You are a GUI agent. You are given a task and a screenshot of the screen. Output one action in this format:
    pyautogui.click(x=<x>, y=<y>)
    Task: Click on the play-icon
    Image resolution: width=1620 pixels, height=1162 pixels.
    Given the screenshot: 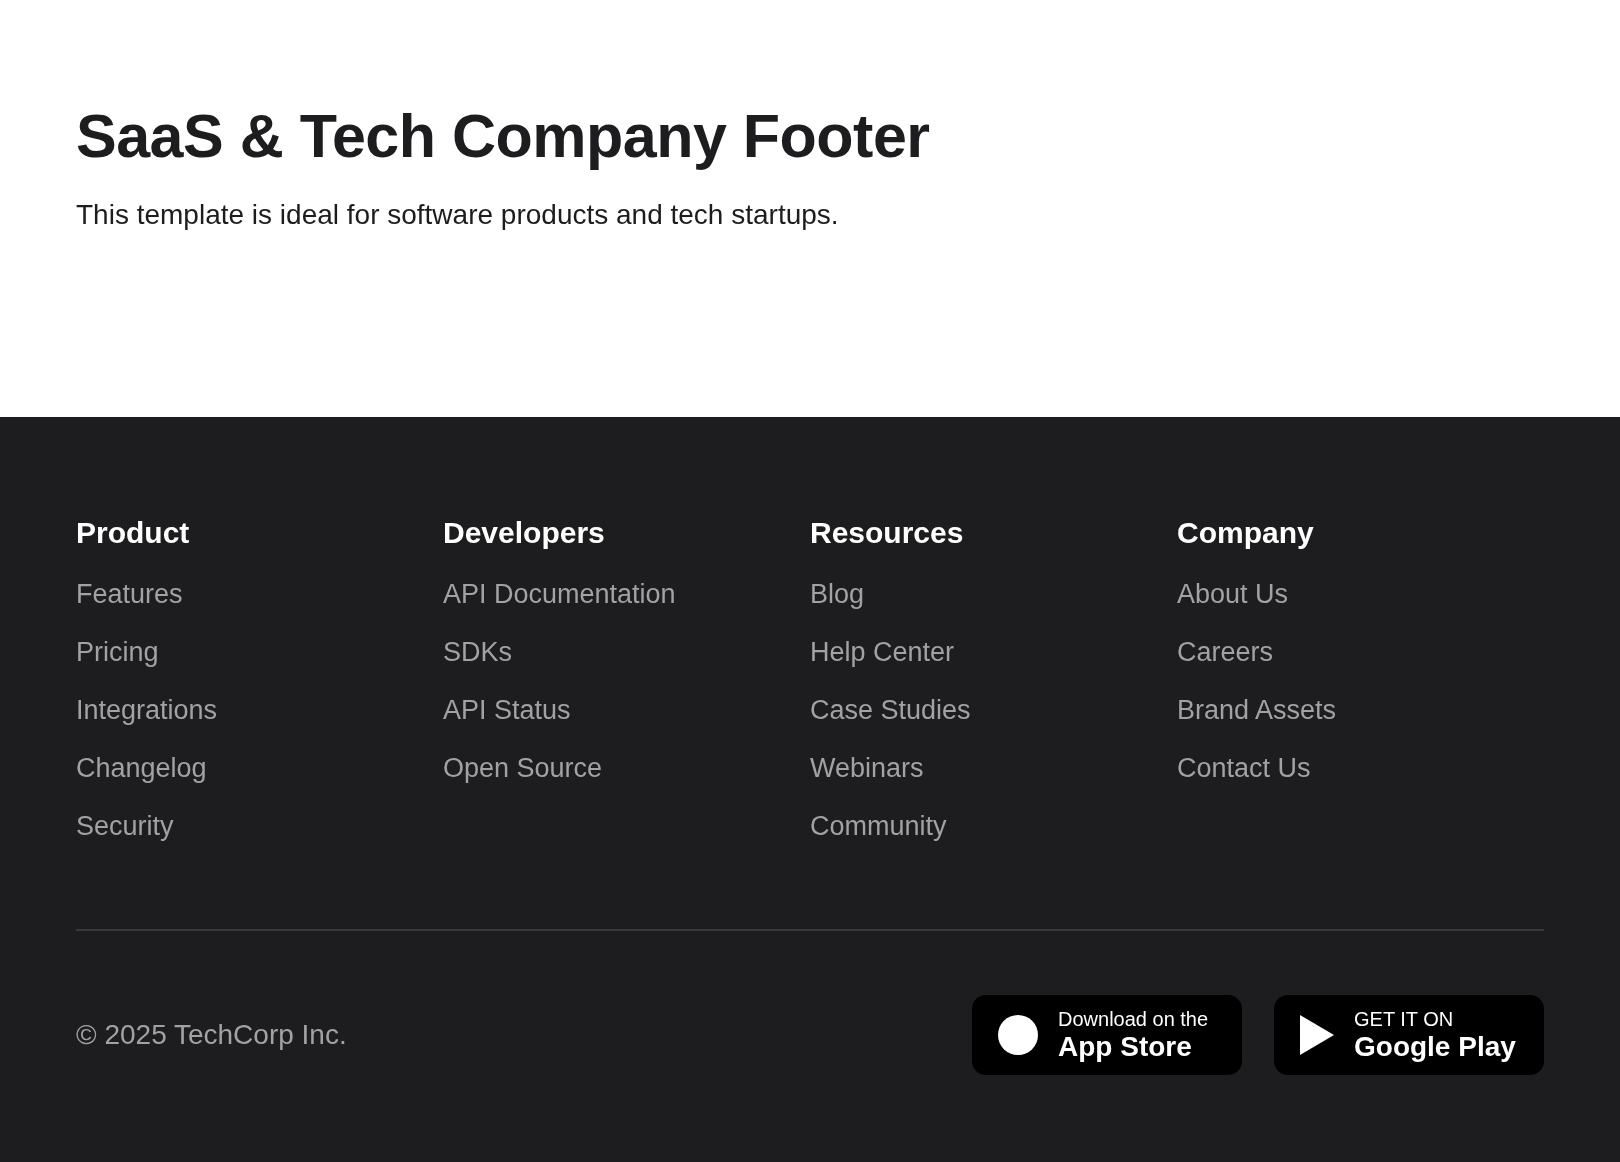 What is the action you would take?
    pyautogui.click(x=1317, y=1035)
    